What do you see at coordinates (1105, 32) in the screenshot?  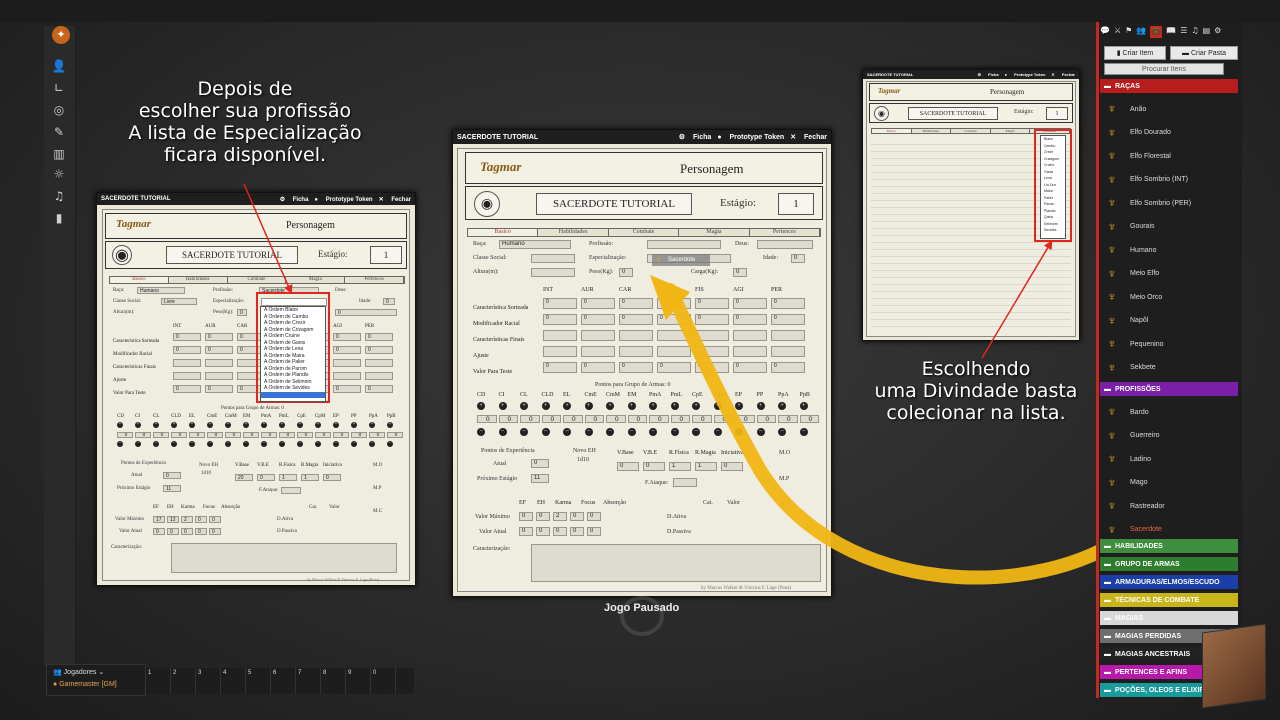 I see `chat-icon: 💬` at bounding box center [1105, 32].